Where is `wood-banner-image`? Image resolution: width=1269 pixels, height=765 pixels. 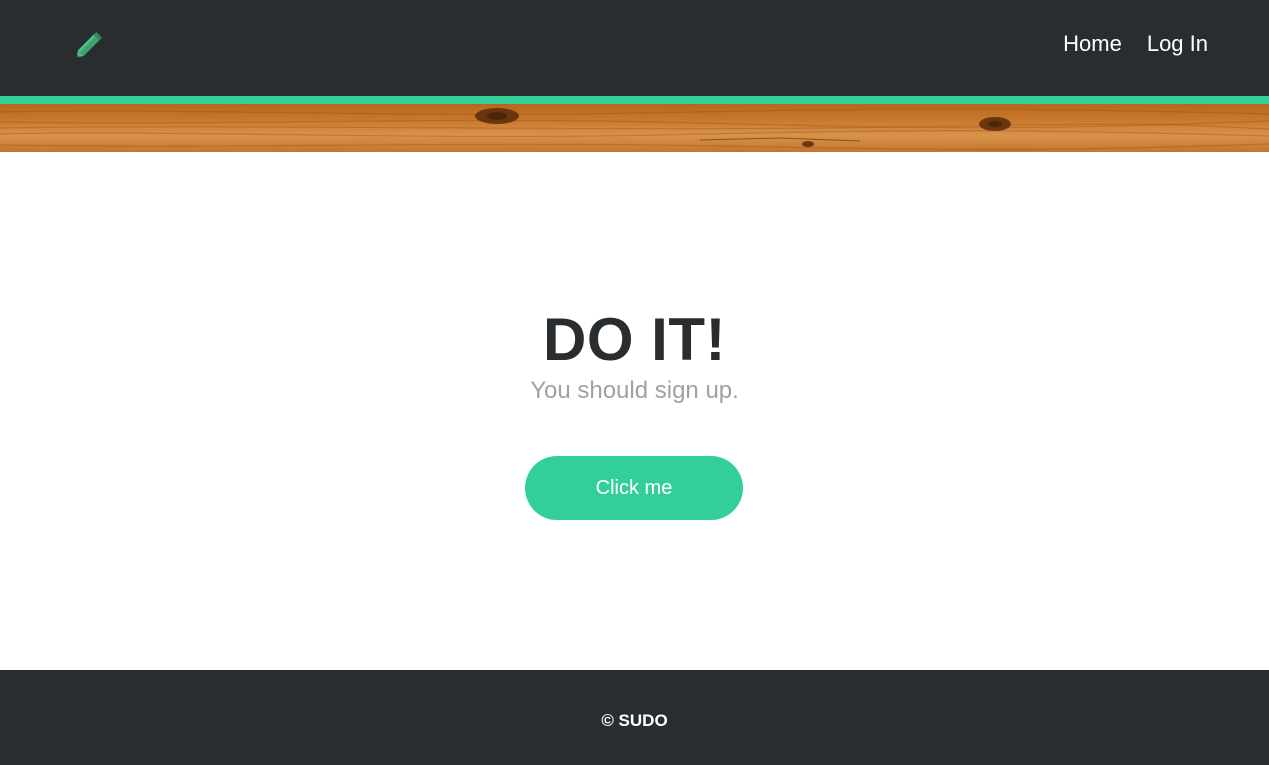 wood-banner-image is located at coordinates (634, 128).